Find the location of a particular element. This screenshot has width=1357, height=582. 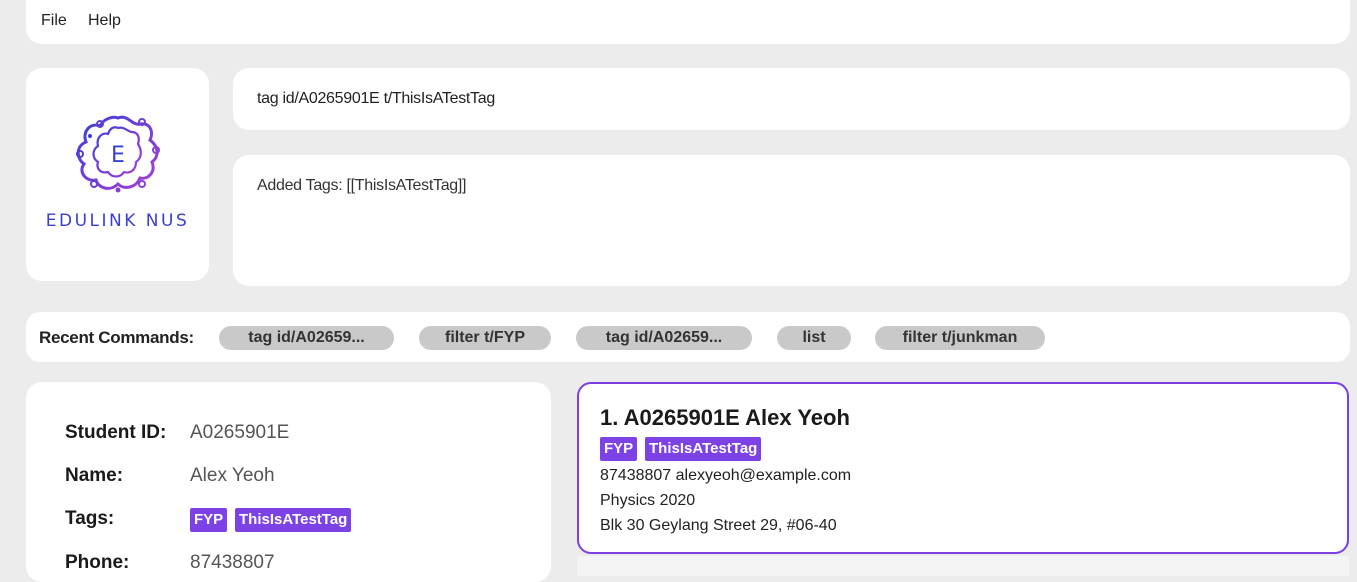

name-value: Alex Yeoh is located at coordinates (232, 475).